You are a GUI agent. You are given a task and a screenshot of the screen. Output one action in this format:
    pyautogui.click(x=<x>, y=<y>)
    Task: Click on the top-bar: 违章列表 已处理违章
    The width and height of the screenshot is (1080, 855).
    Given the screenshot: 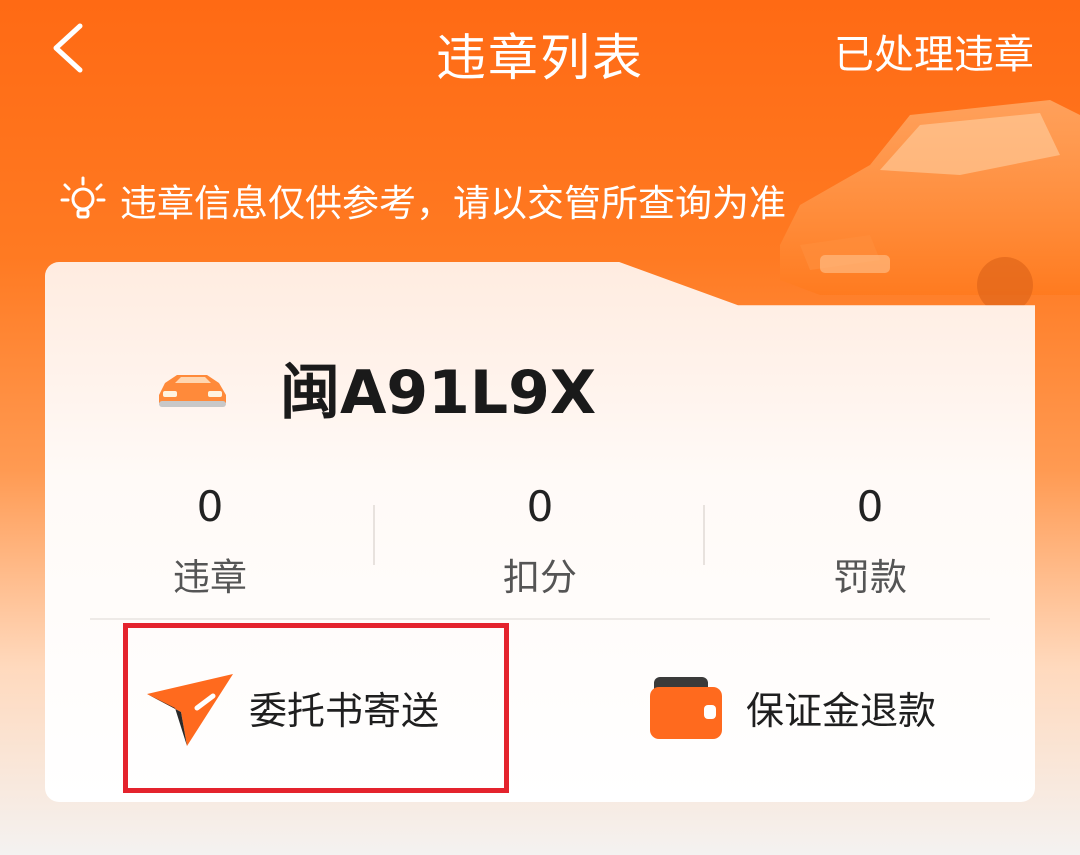 What is the action you would take?
    pyautogui.click(x=540, y=50)
    